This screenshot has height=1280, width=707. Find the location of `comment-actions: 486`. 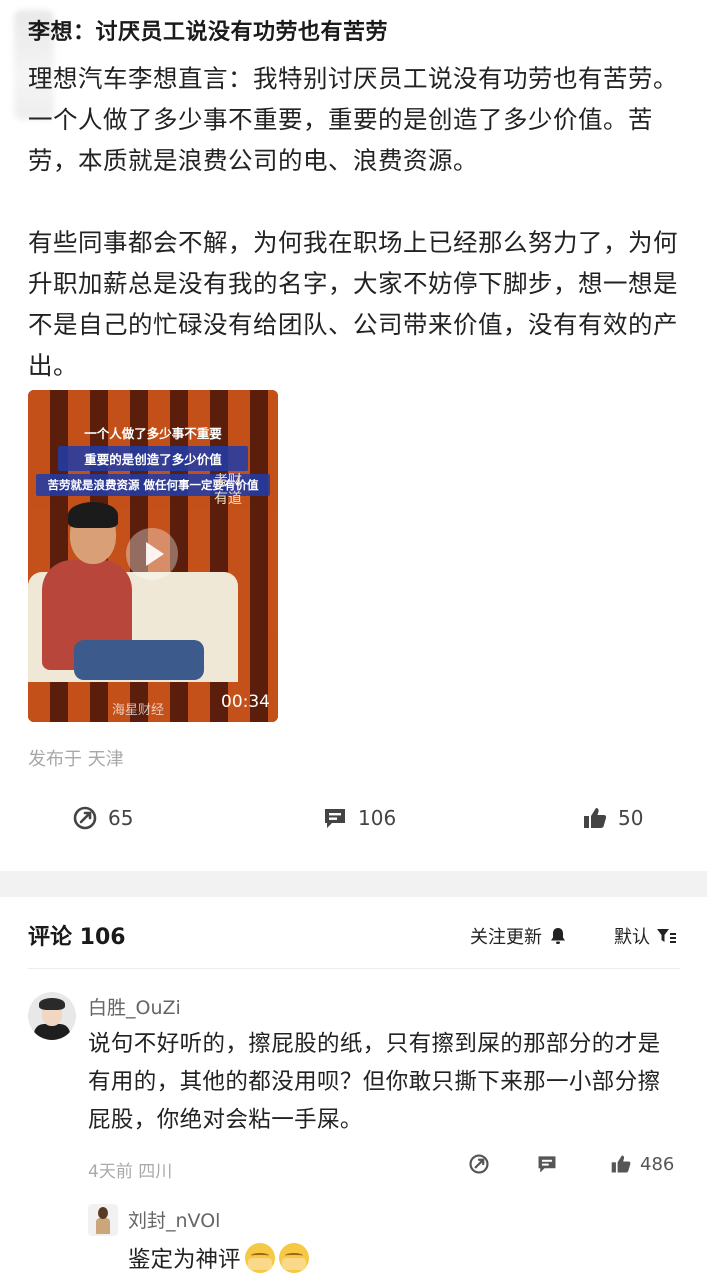

comment-actions: 486 is located at coordinates (353, 1168).